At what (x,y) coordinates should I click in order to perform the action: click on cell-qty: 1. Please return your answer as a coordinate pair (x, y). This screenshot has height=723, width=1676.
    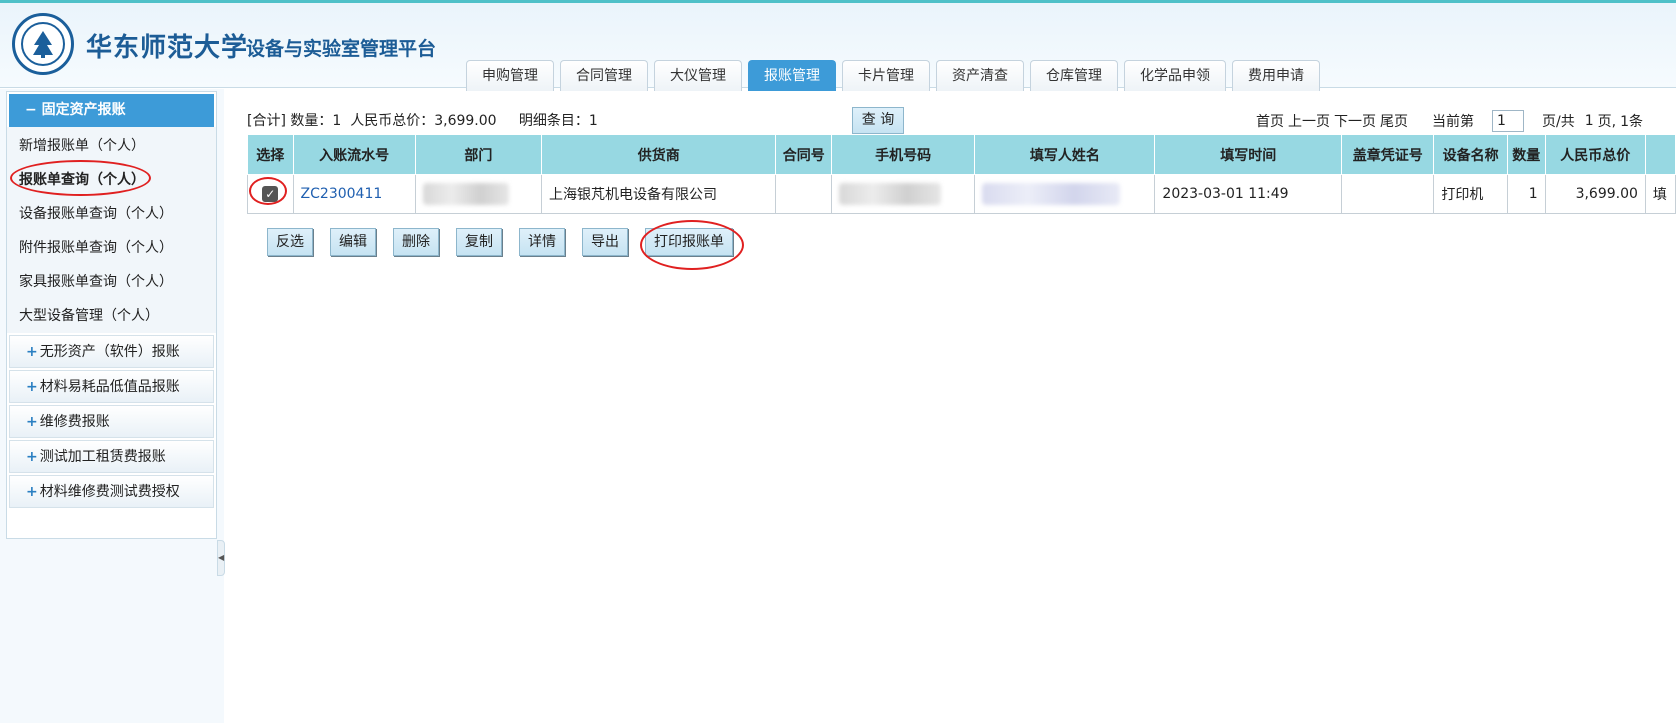
    Looking at the image, I should click on (1526, 194).